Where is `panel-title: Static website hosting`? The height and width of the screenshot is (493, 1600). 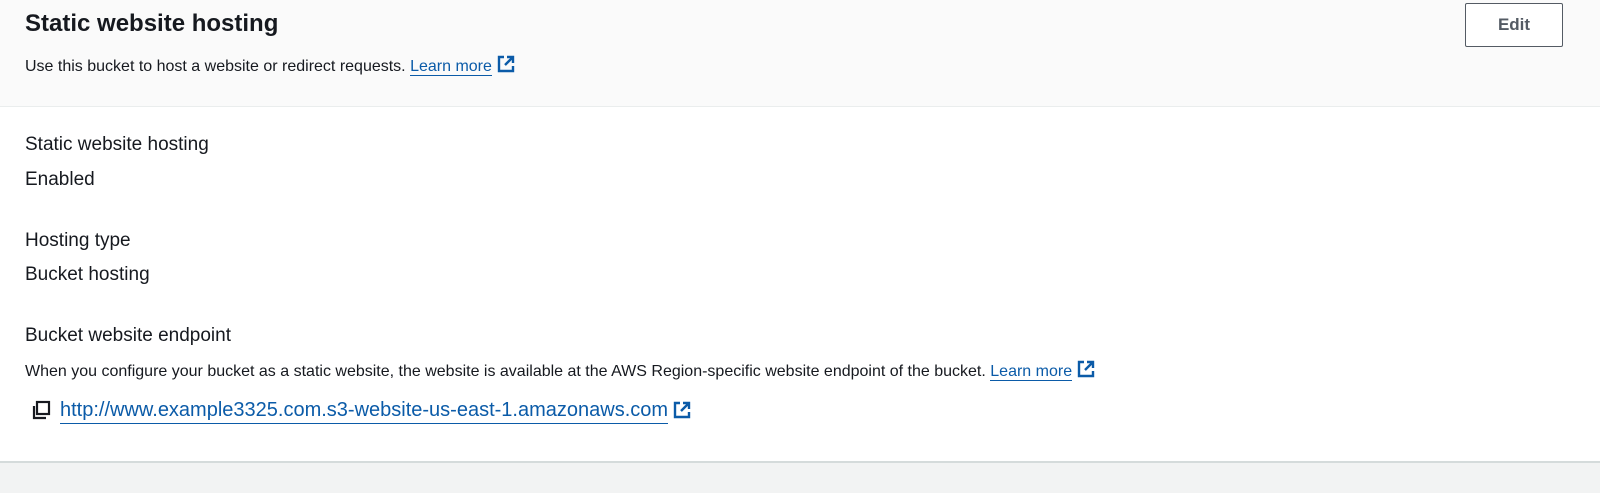 panel-title: Static website hosting is located at coordinates (152, 23).